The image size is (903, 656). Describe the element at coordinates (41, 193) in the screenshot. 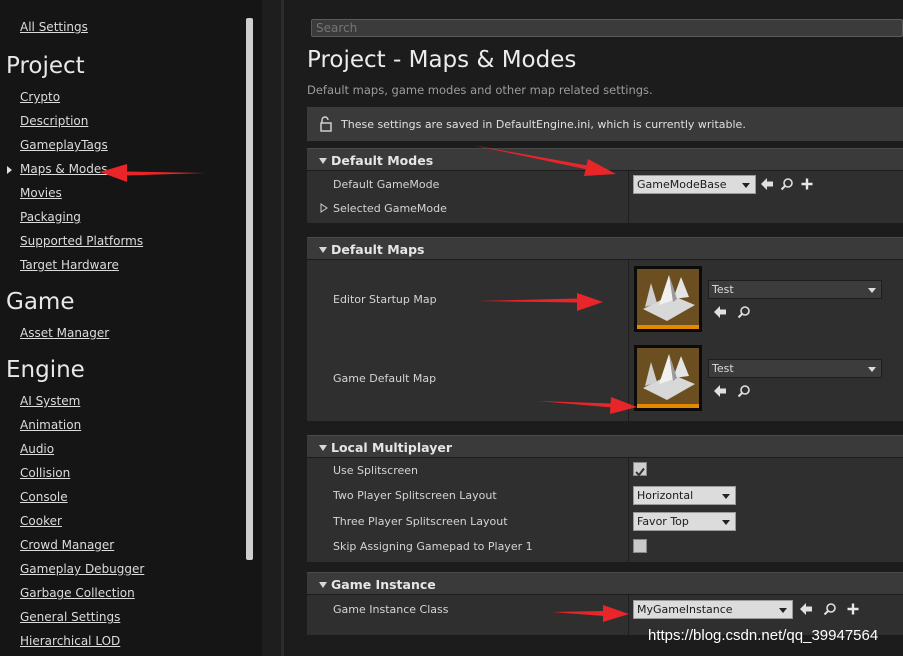

I see `sidebar-item-movies: Movies` at that location.